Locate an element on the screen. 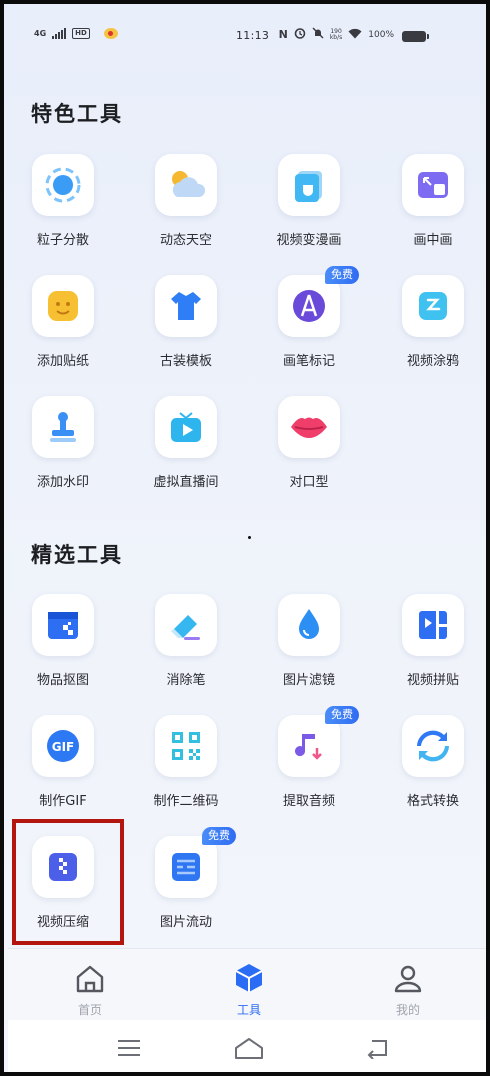  nav-label: 首页 is located at coordinates (89, 1010).